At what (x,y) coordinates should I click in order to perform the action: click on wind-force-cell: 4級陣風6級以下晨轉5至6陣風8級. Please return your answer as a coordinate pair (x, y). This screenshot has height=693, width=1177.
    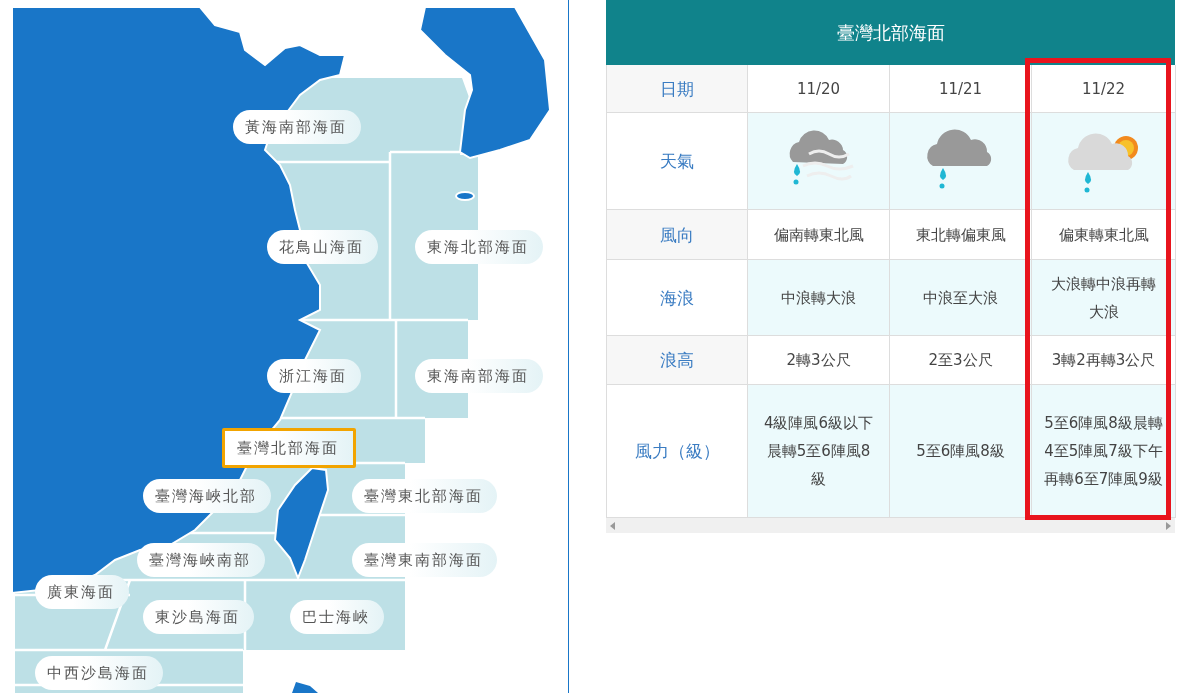
    Looking at the image, I should click on (819, 451).